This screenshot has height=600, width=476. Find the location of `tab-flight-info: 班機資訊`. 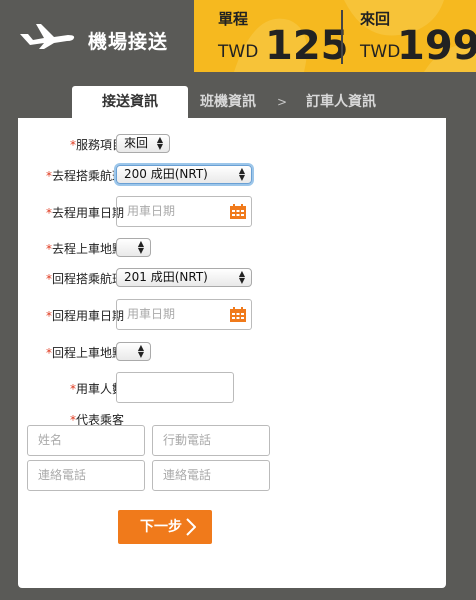

tab-flight-info: 班機資訊 is located at coordinates (228, 102).